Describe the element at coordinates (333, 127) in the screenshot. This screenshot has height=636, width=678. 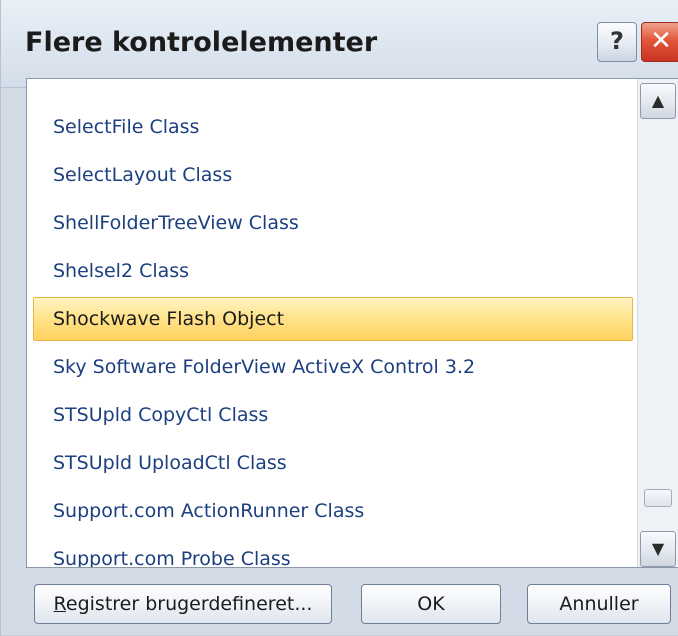
I see `list-item: SelectFile Class` at that location.